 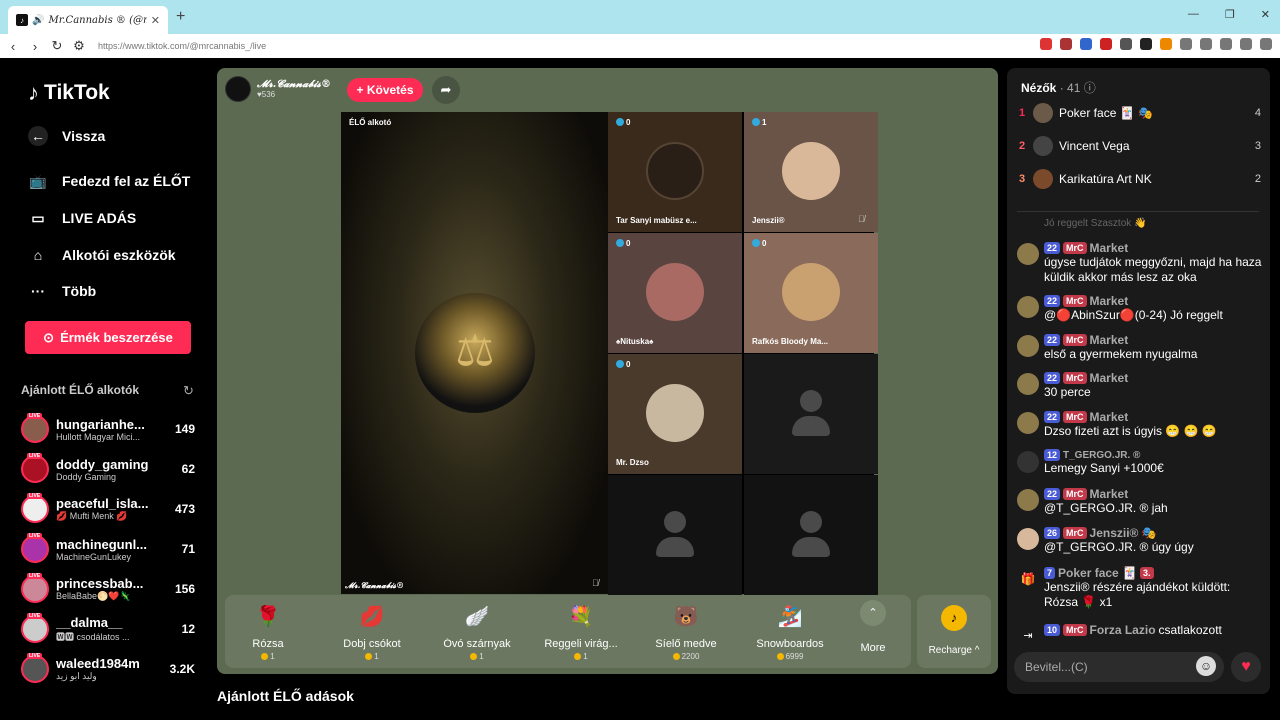 I want to click on refresh-icon: ↻, so click(x=188, y=391).